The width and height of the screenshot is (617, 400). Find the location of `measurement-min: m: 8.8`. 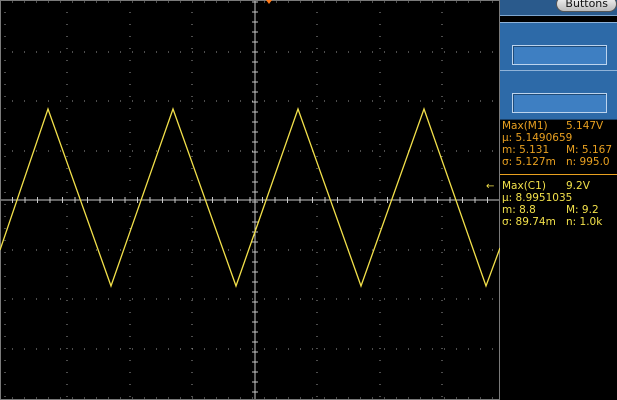

measurement-min: m: 8.8 is located at coordinates (519, 210).